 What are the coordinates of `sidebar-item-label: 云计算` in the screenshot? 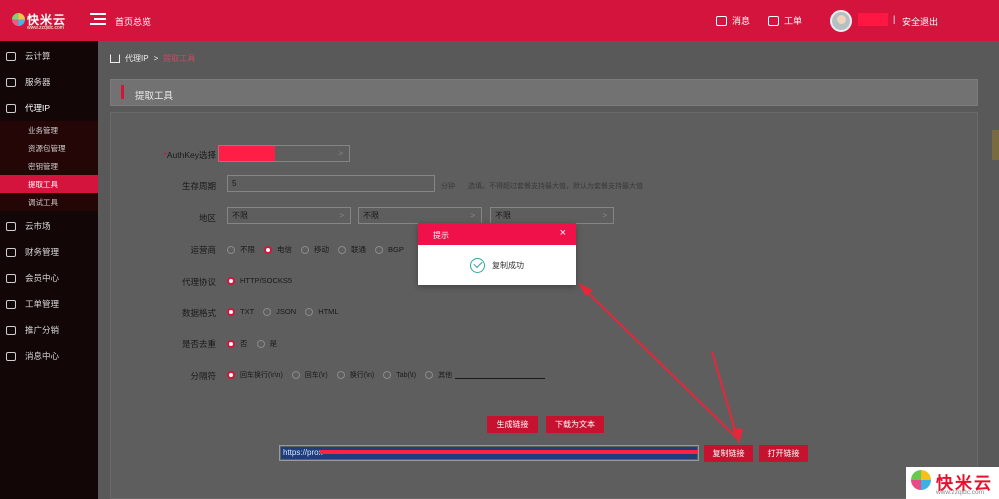 It's located at (38, 56).